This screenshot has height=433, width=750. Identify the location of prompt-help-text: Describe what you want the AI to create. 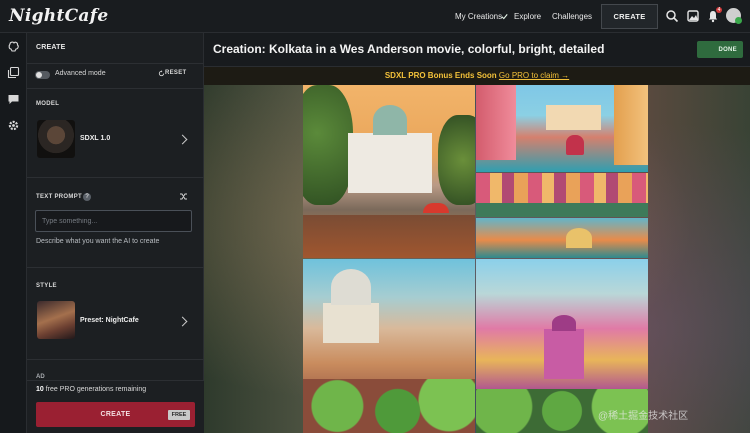
(98, 241).